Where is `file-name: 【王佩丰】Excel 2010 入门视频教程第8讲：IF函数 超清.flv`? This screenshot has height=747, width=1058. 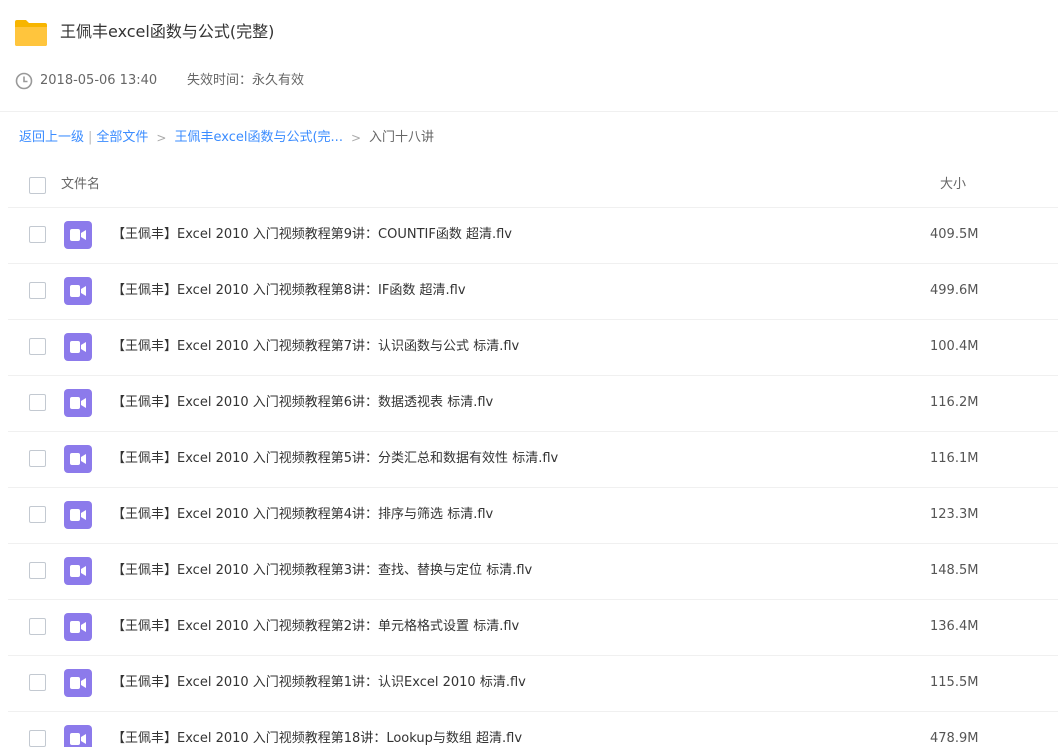 file-name: 【王佩丰】Excel 2010 入门视频教程第8讲：IF函数 超清.flv is located at coordinates (289, 291).